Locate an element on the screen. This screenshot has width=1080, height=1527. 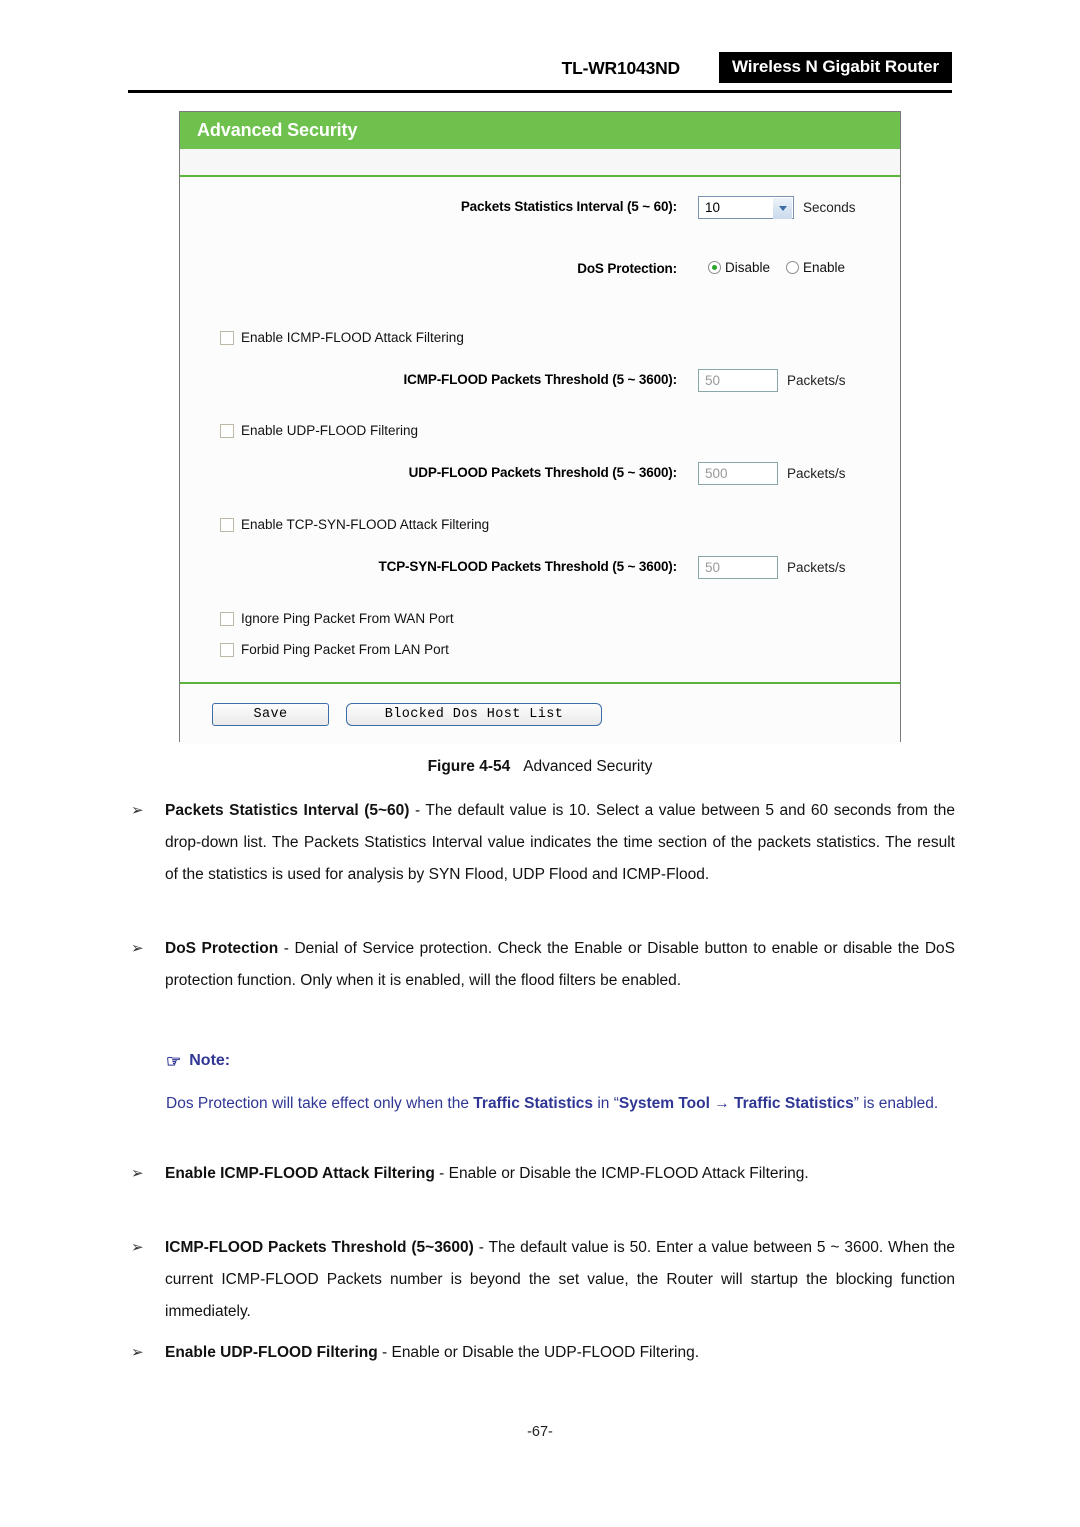
icmp-flood-enable-row: Enable ICMP-FLOOD Attack Filtering is located at coordinates (342, 337).